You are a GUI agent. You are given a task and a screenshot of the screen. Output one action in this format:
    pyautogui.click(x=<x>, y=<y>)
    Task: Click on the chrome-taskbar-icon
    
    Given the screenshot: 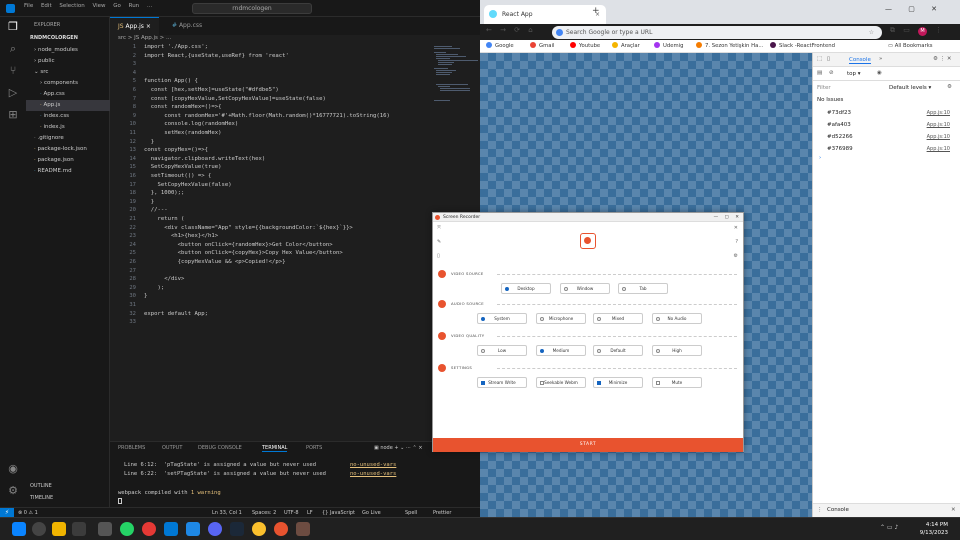 What is the action you would take?
    pyautogui.click(x=259, y=529)
    